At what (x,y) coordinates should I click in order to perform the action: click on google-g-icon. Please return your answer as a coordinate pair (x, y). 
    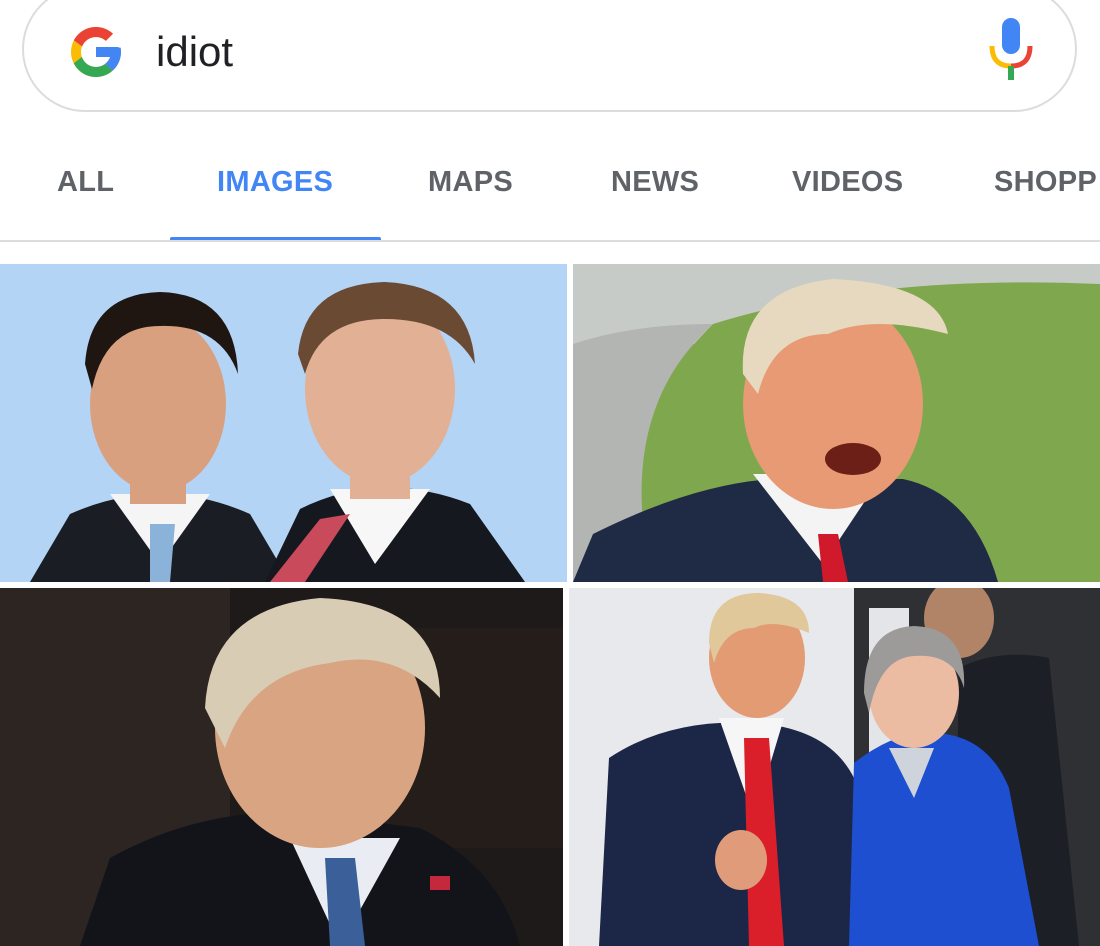
    Looking at the image, I should click on (96, 52).